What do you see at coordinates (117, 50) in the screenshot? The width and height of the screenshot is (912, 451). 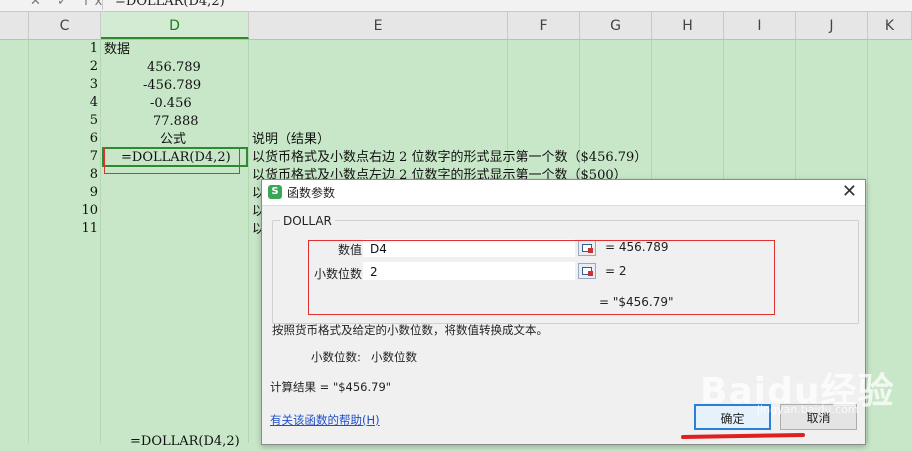 I see `cell-d1: 数据` at bounding box center [117, 50].